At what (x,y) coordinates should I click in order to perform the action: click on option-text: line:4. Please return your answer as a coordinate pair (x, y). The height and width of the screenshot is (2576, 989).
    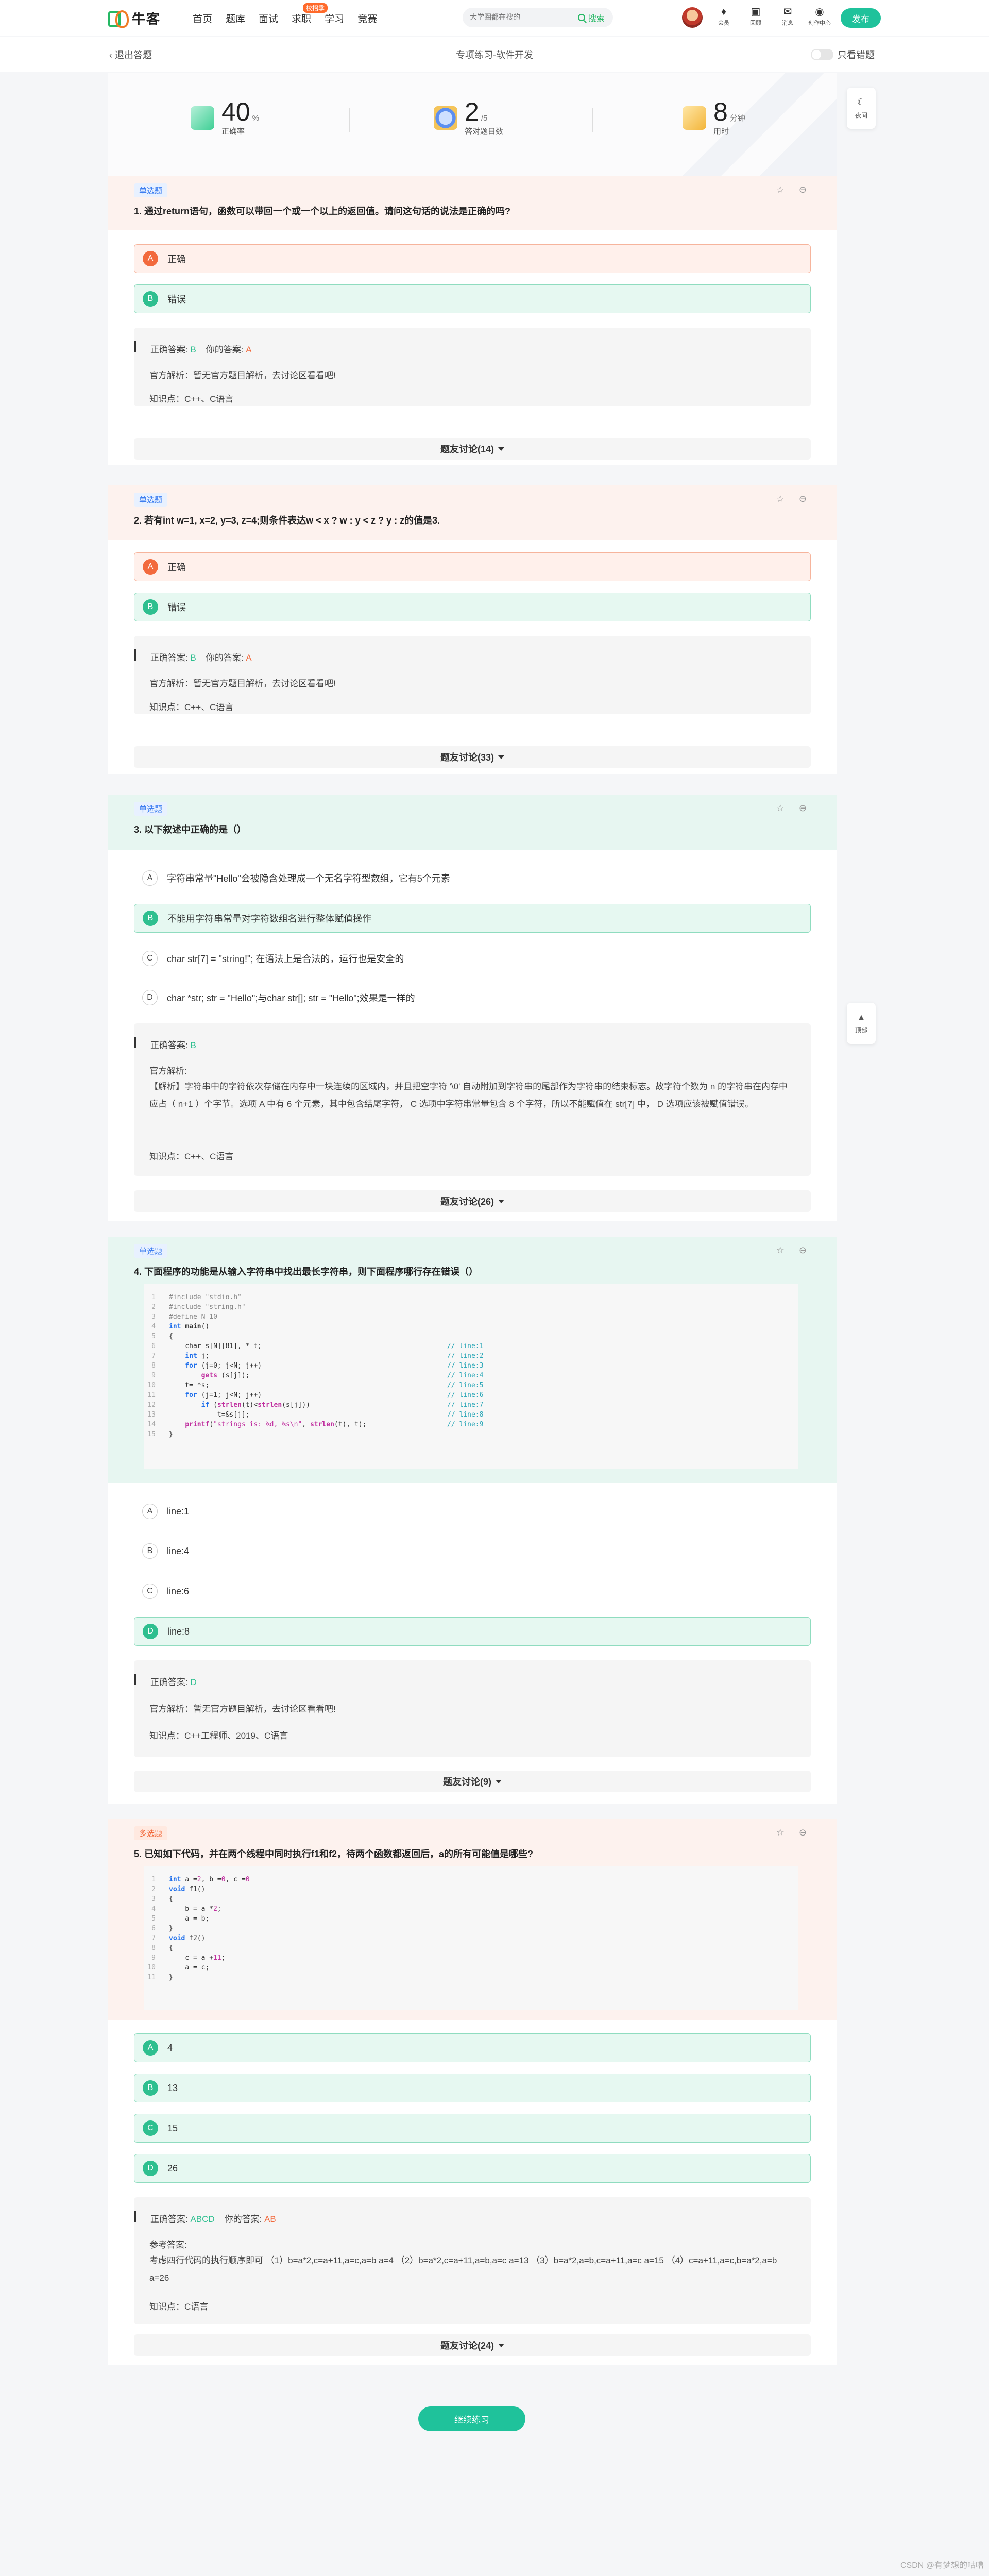
    Looking at the image, I should click on (178, 1550).